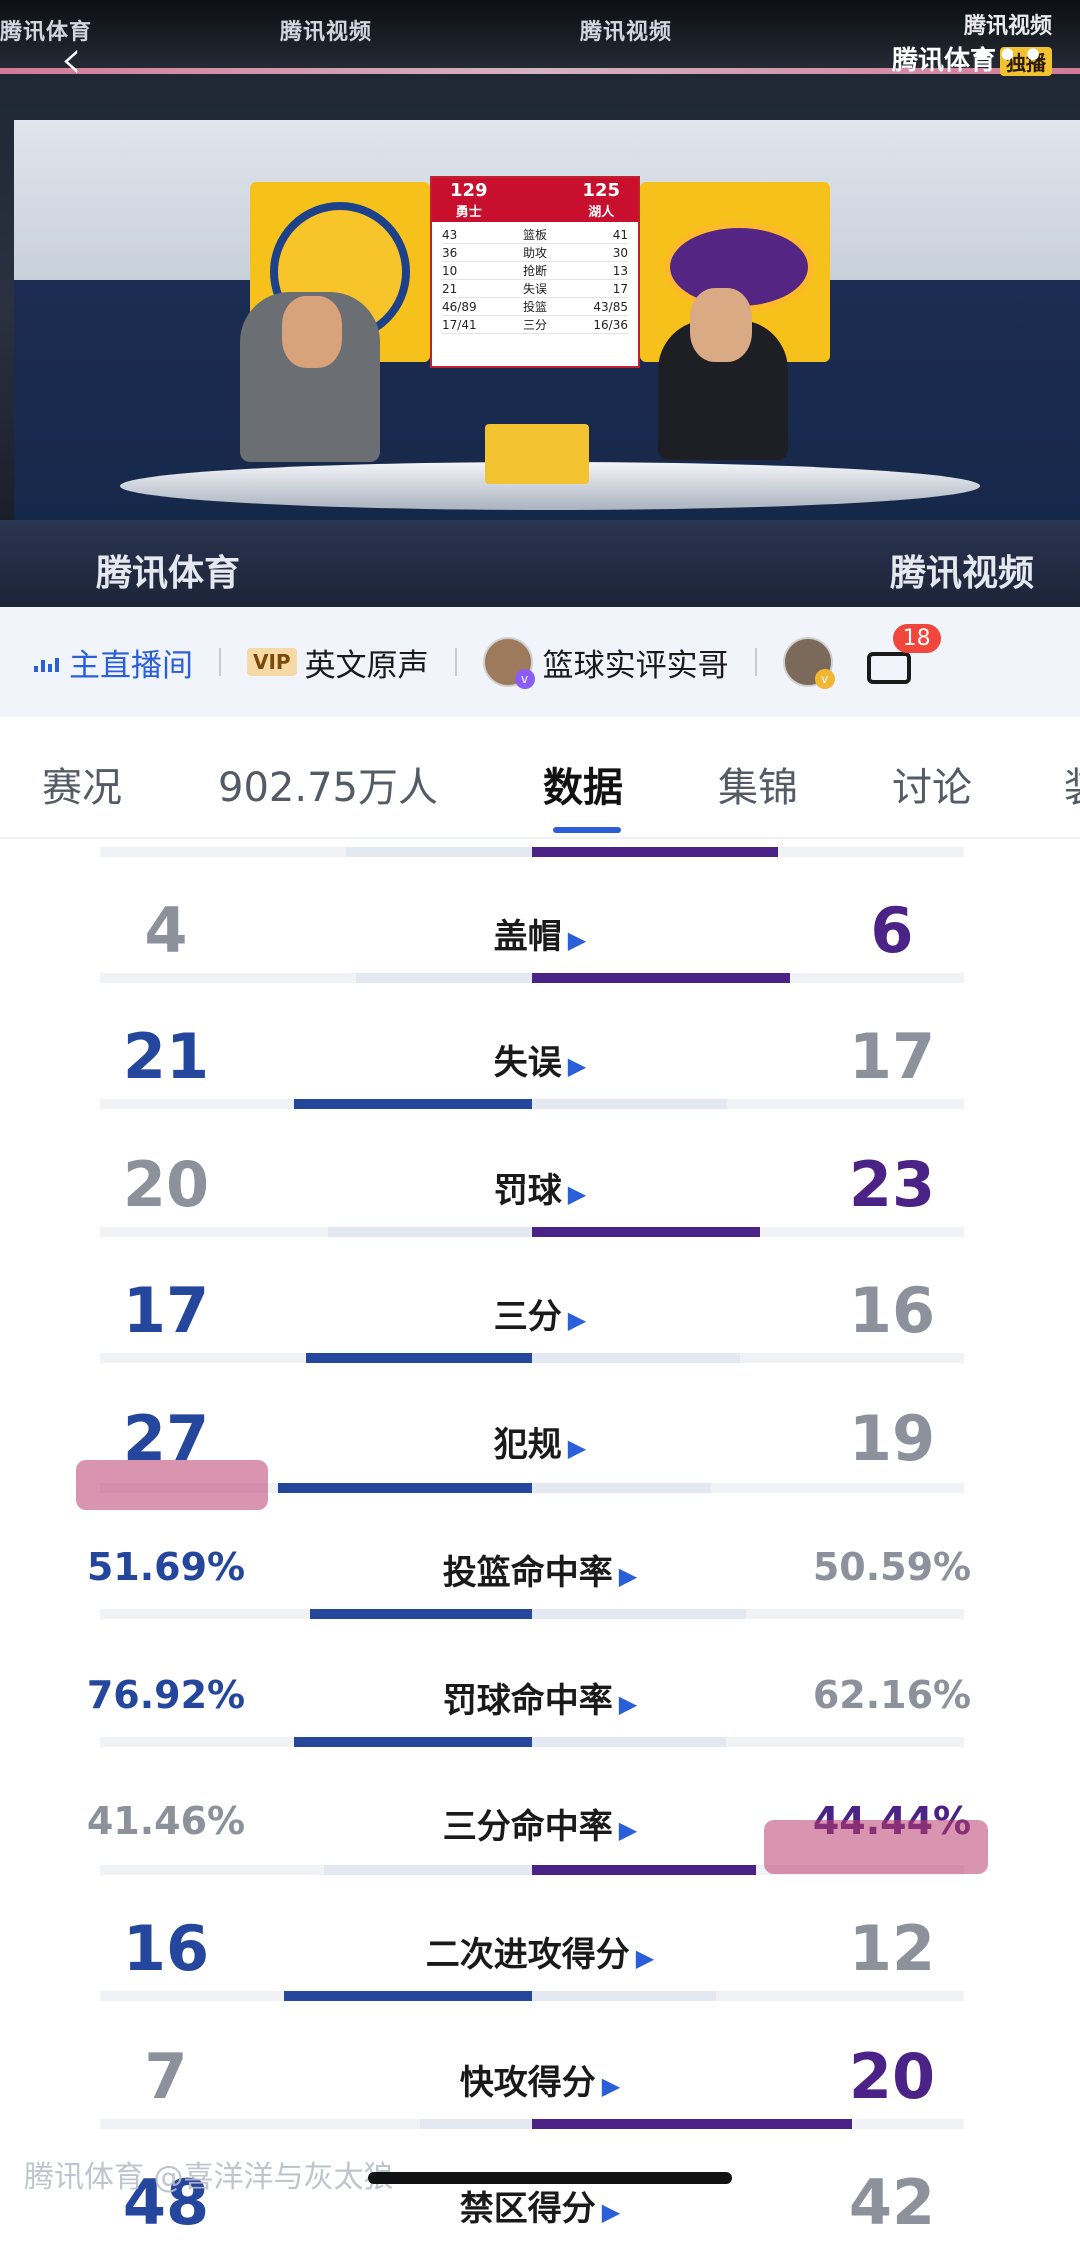 The image size is (1080, 2253). I want to click on home-value: 4, so click(166, 930).